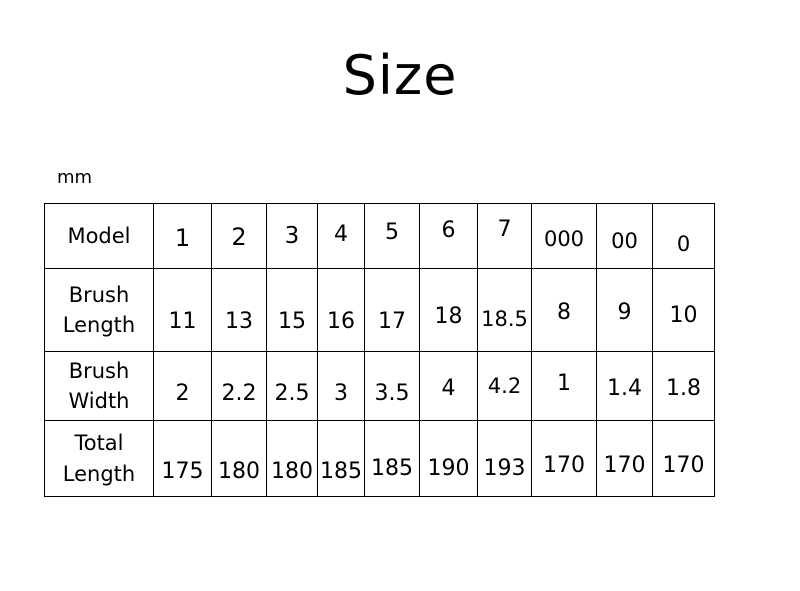 This screenshot has width=800, height=591. I want to click on unit-label: mm, so click(75, 177).